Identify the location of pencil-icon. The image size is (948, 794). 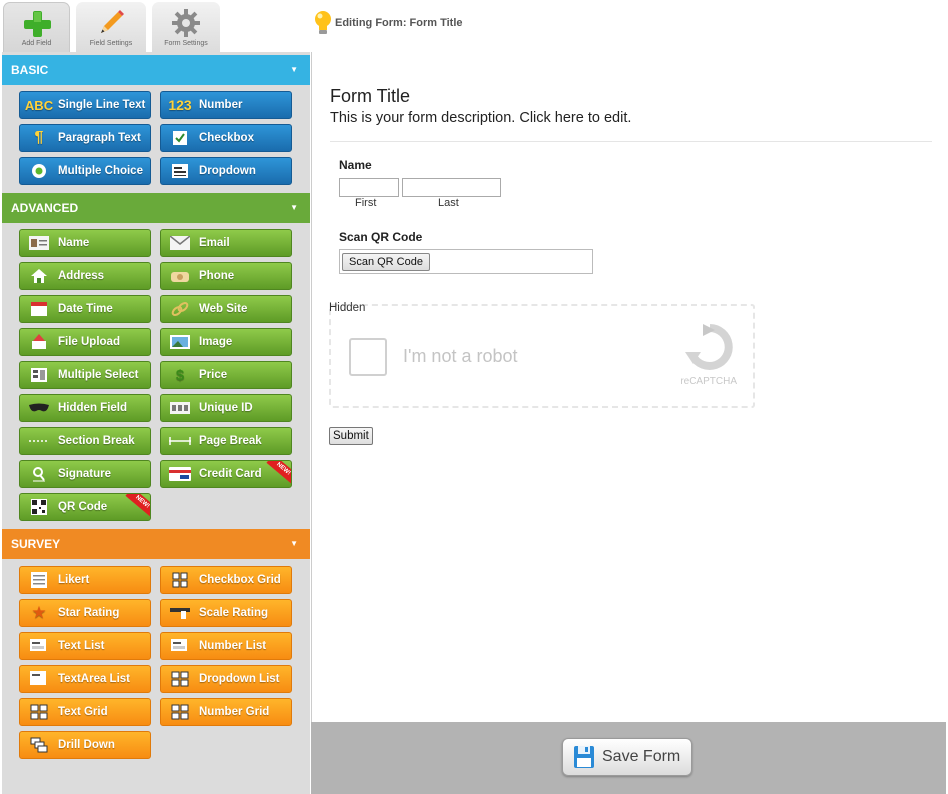
(112, 21).